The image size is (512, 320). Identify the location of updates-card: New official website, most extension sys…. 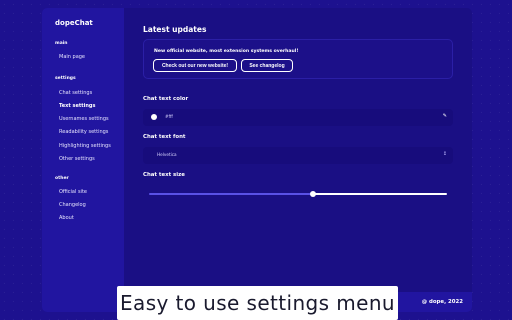
(298, 59).